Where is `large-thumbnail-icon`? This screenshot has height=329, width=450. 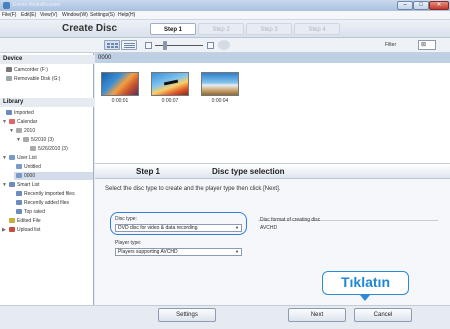 large-thumbnail-icon is located at coordinates (210, 45).